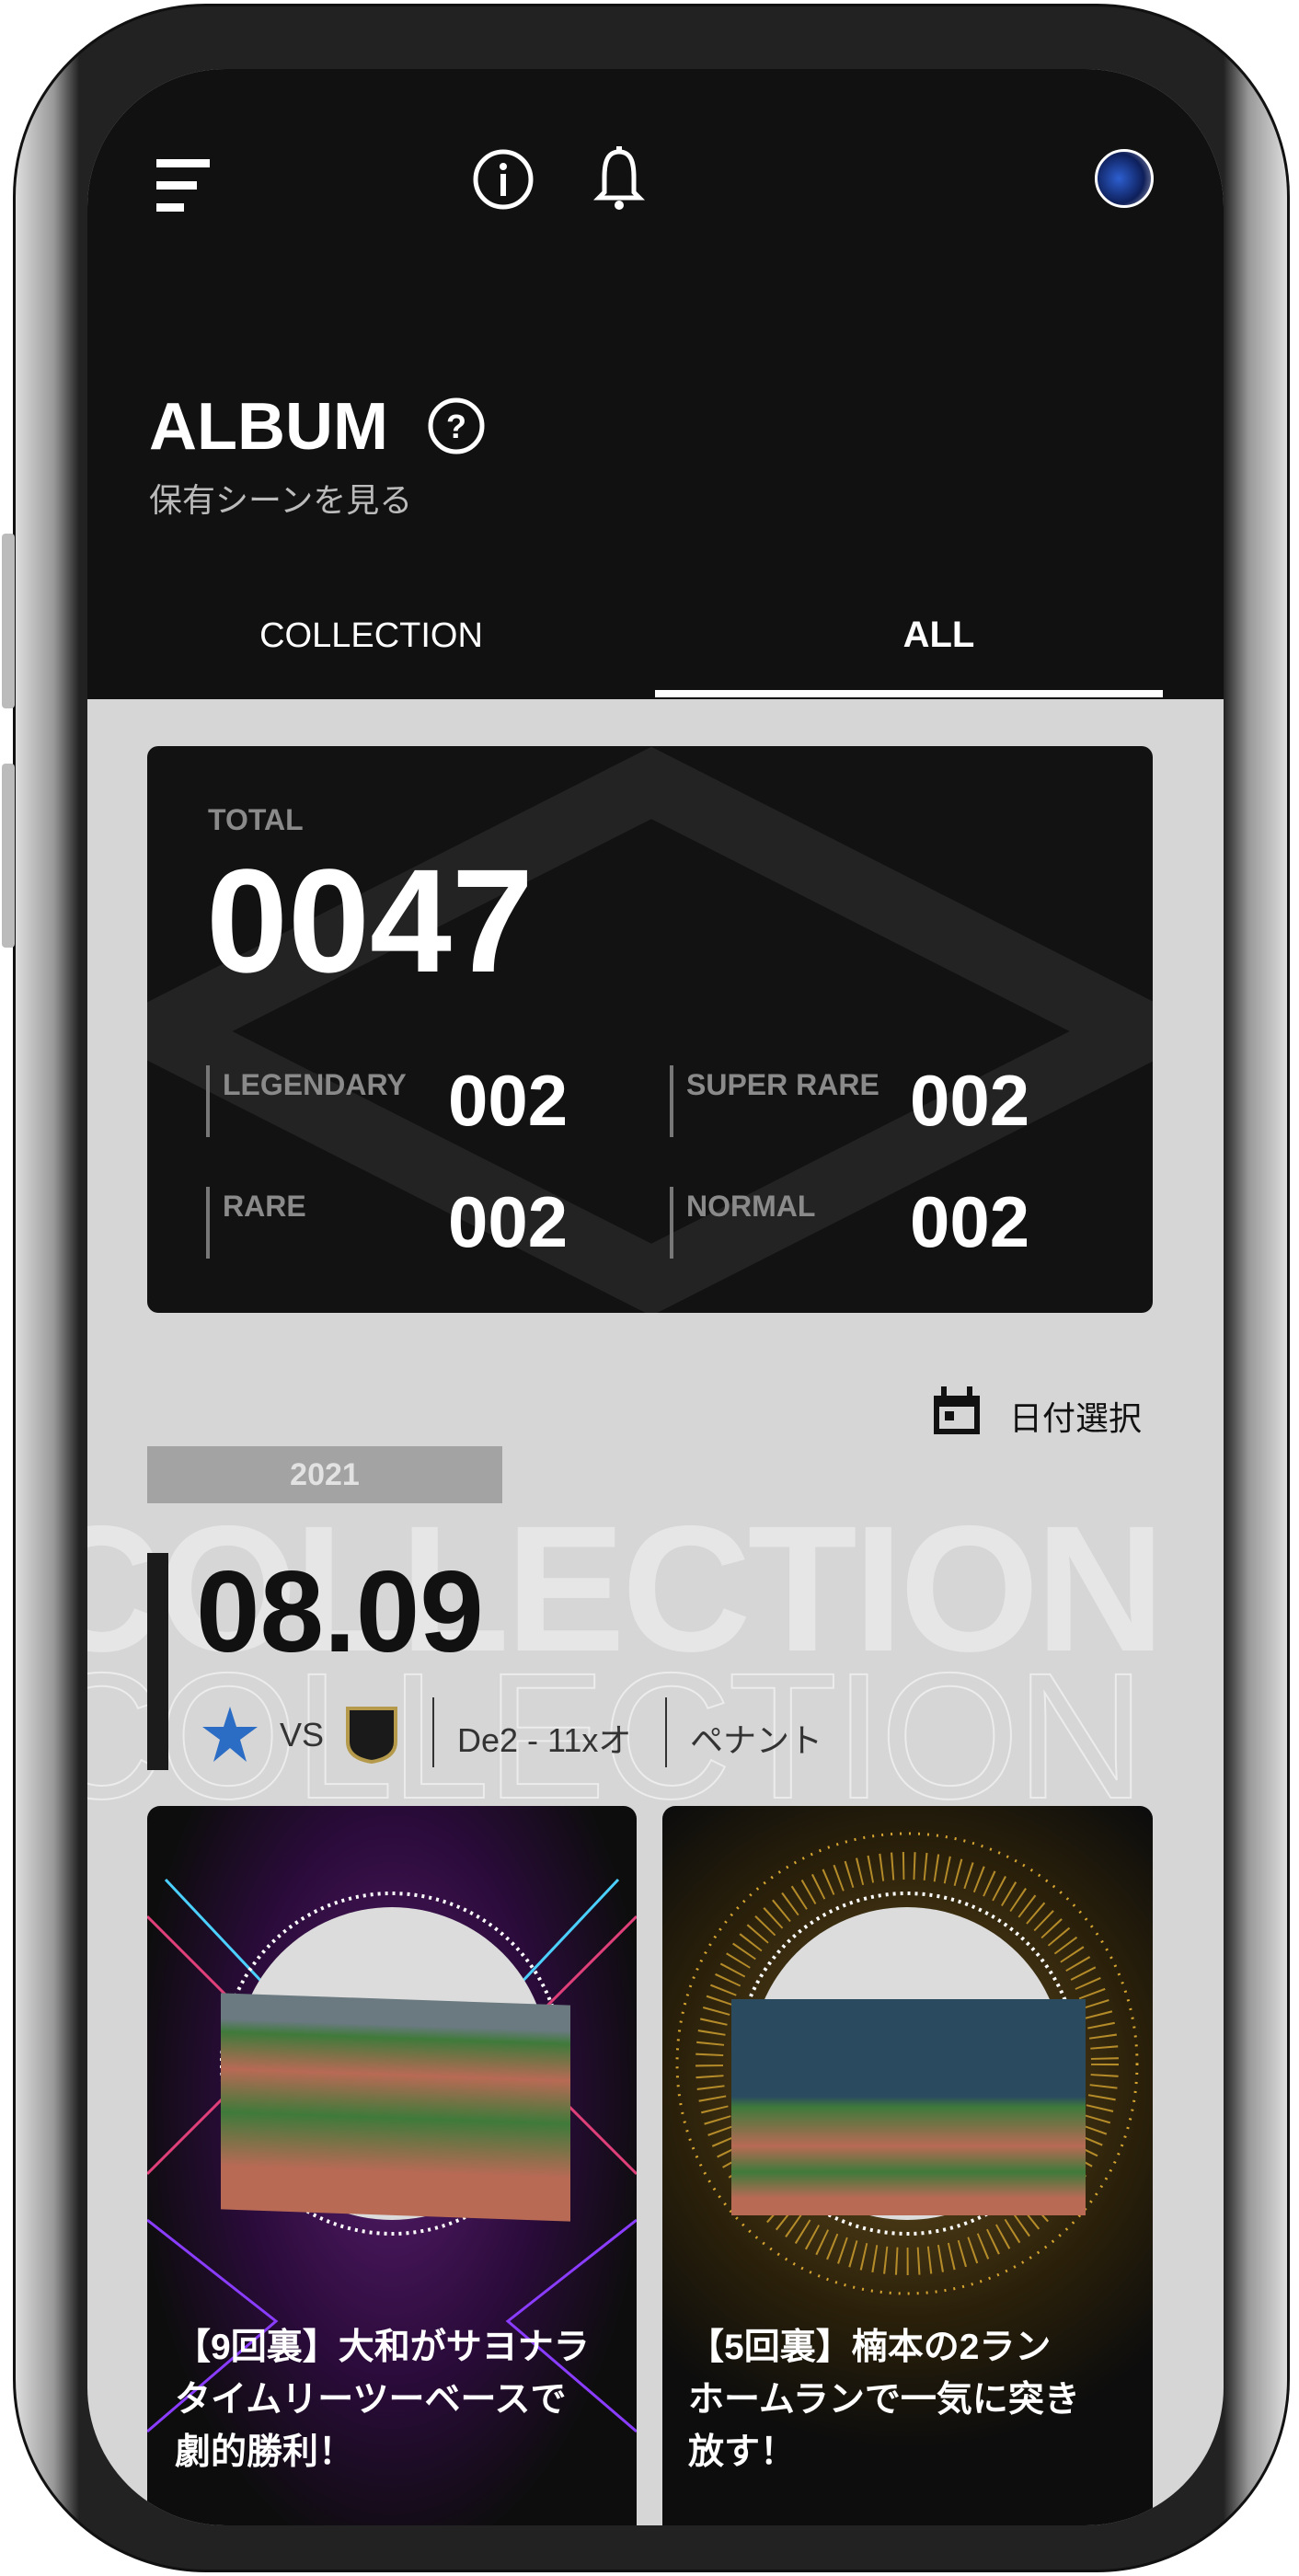 This screenshot has width=1299, height=2576. Describe the element at coordinates (230, 1734) in the screenshot. I see `baystars-logo` at that location.